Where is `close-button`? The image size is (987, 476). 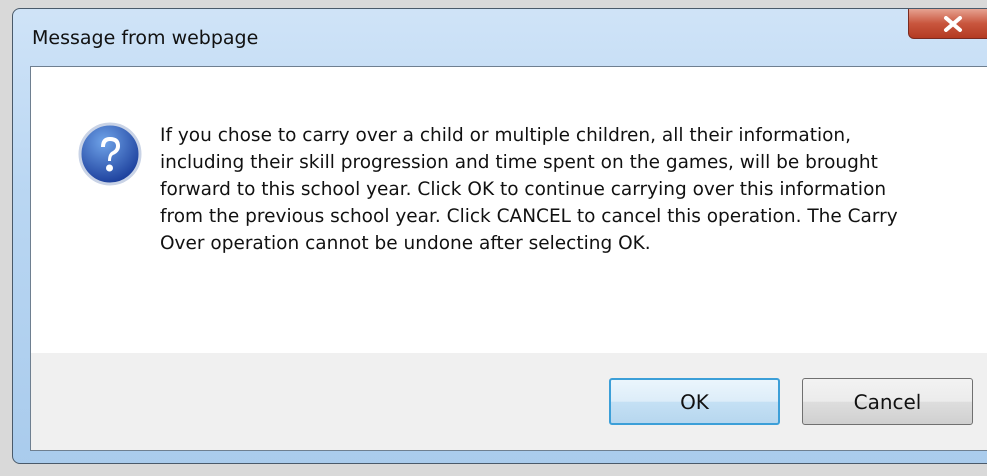
close-button is located at coordinates (947, 24).